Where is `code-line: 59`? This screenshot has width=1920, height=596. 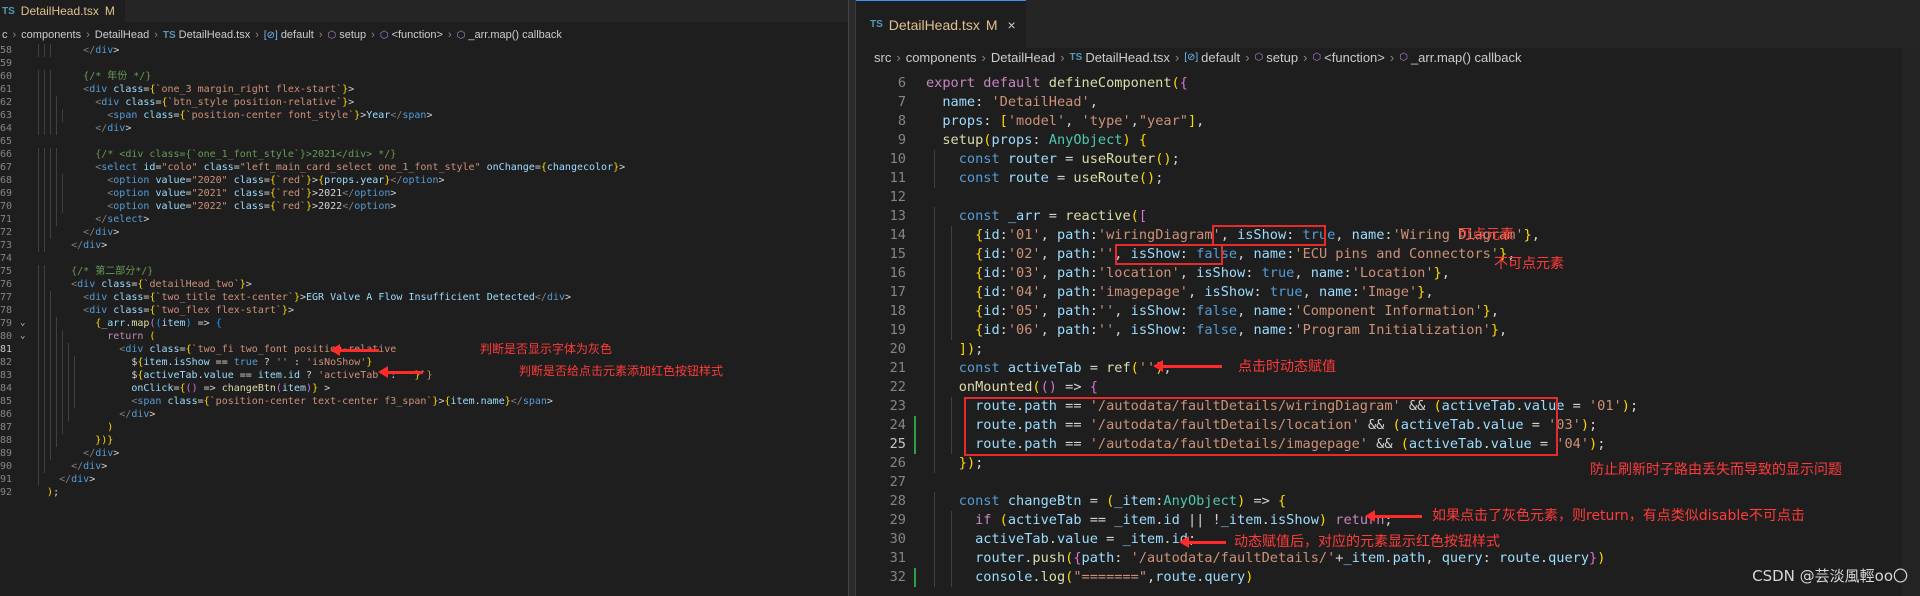 code-line: 59 is located at coordinates (424, 63).